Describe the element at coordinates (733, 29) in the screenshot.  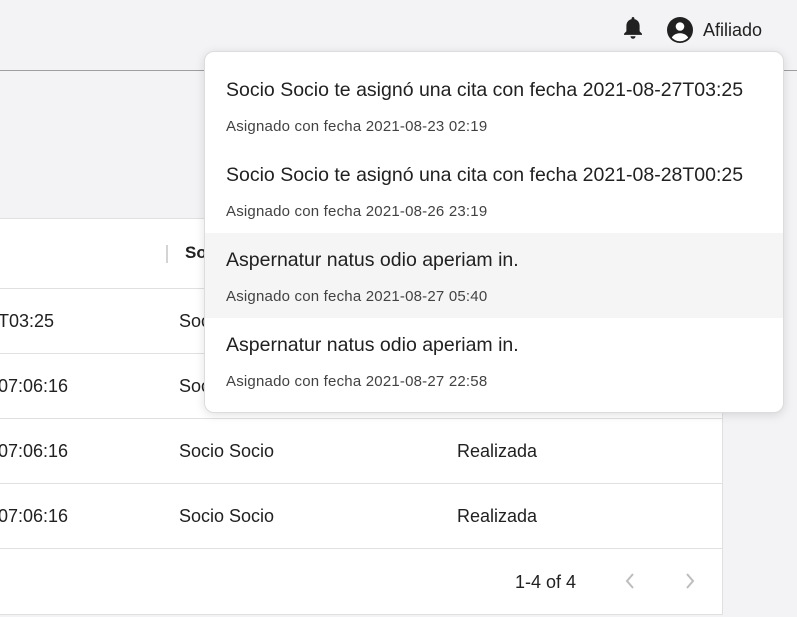
I see `user-name: Afiliado` at that location.